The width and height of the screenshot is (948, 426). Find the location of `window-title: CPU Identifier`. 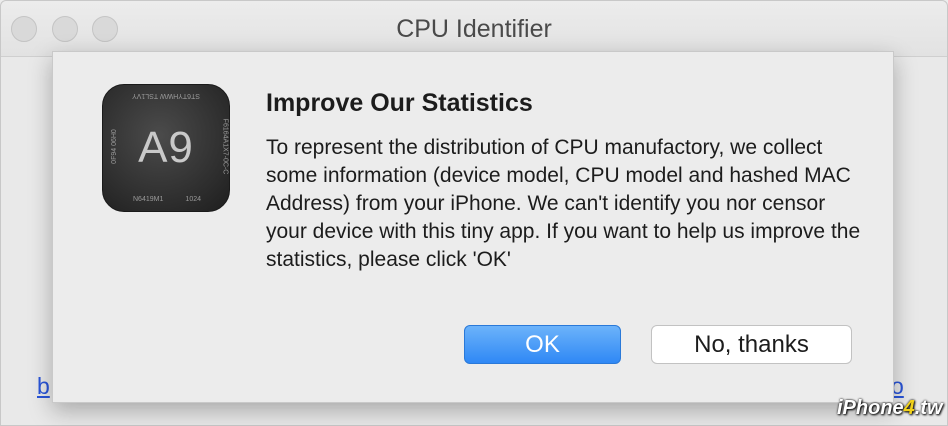

window-title: CPU Identifier is located at coordinates (474, 29).